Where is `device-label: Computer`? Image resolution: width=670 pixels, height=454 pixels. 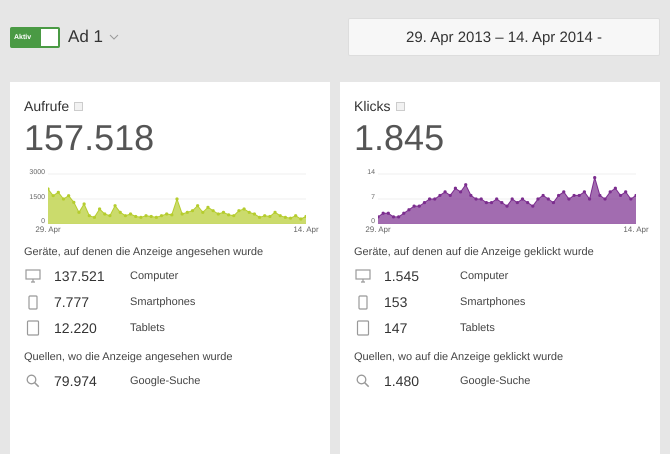
device-label: Computer is located at coordinates (154, 276).